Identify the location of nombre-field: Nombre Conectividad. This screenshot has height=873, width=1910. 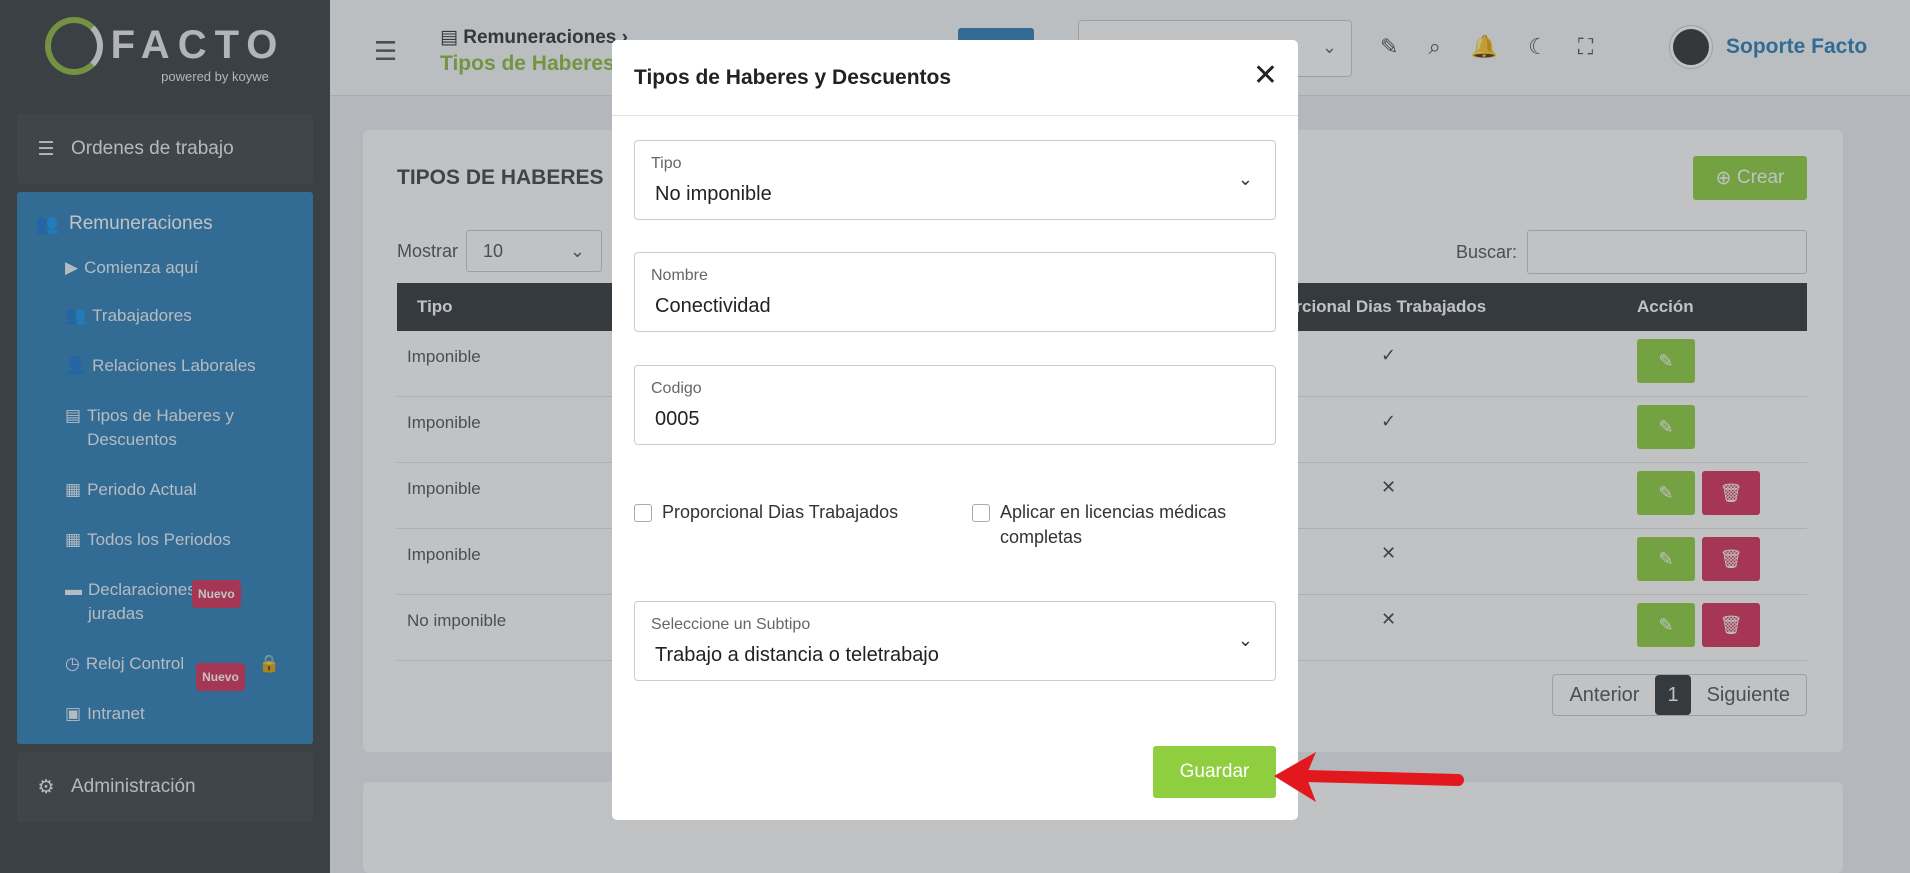
(955, 292).